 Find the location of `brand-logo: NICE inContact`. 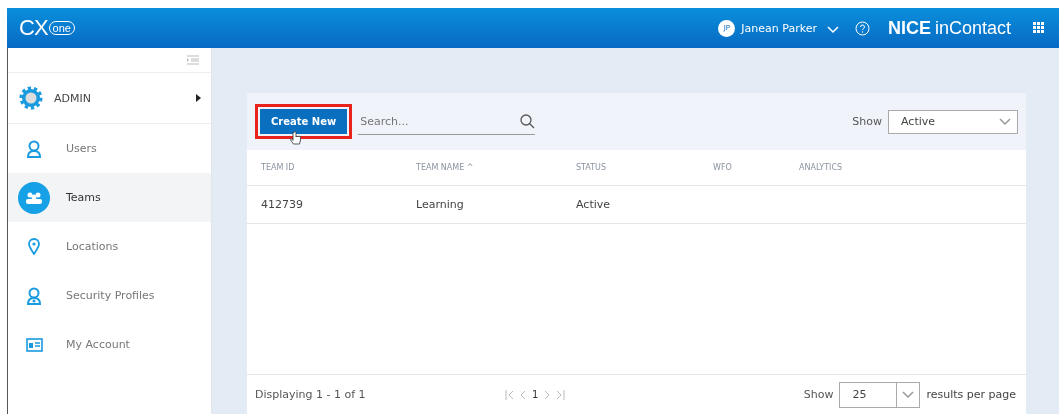

brand-logo: NICE inContact is located at coordinates (949, 28).